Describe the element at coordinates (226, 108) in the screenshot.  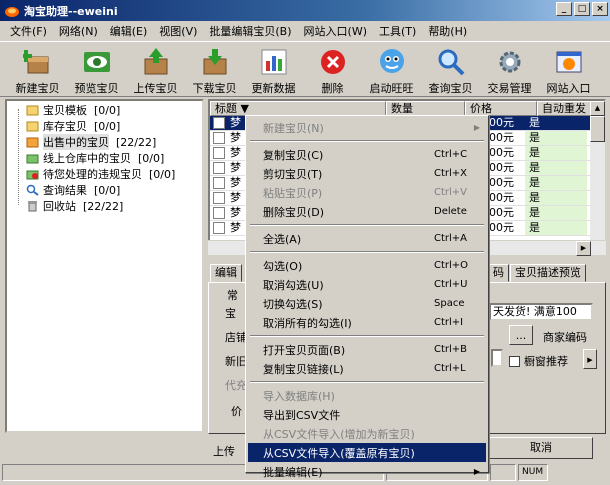
I see `col-title-label: 标题` at that location.